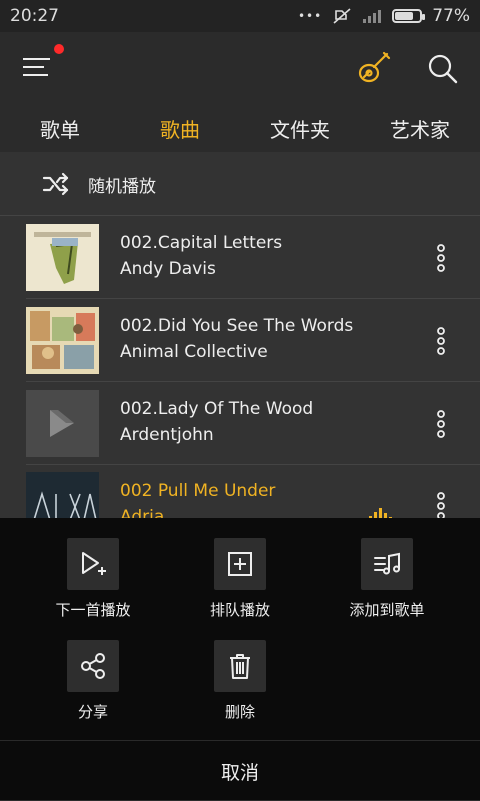 The width and height of the screenshot is (480, 801). I want to click on share-button: 分享, so click(93, 681).